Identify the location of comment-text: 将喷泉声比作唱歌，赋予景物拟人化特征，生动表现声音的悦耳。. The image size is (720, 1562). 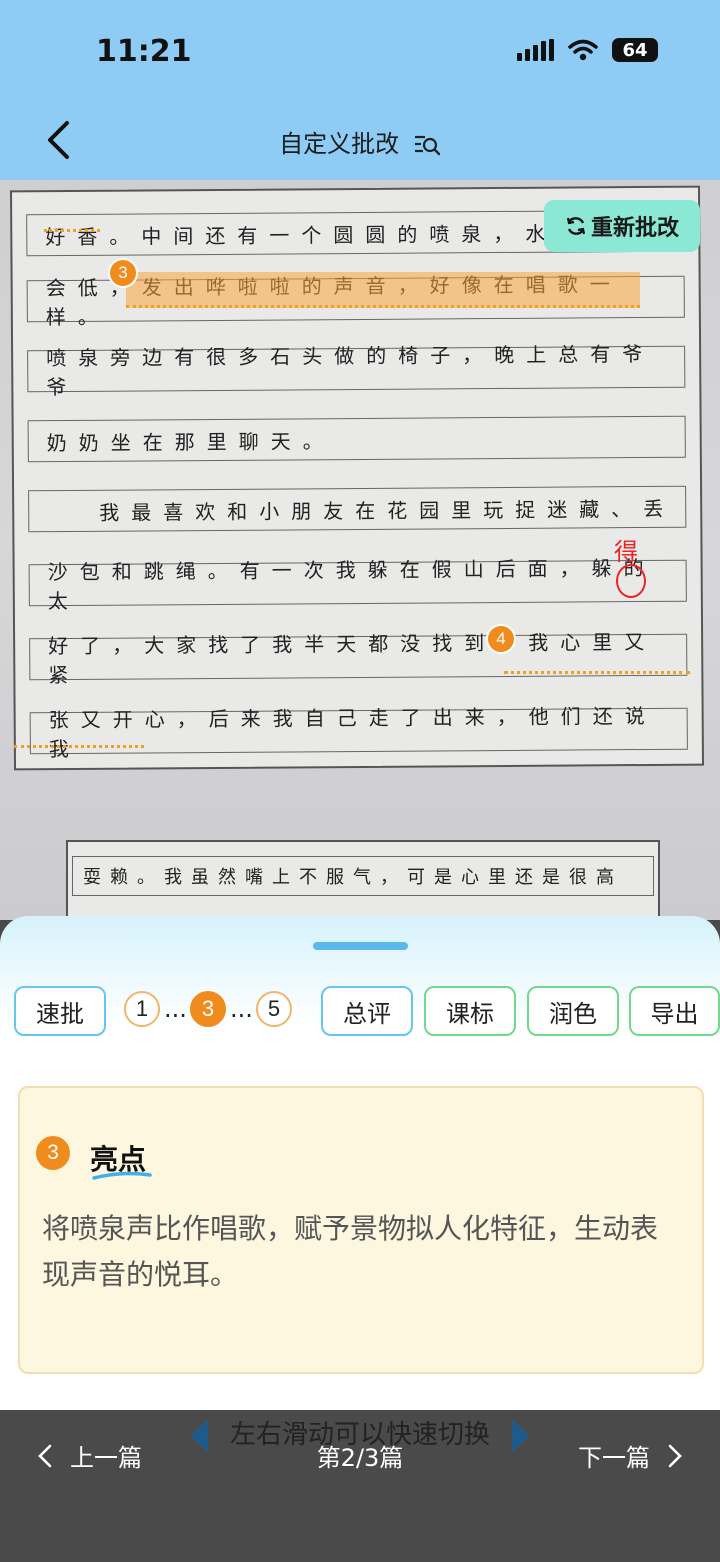
(350, 1251).